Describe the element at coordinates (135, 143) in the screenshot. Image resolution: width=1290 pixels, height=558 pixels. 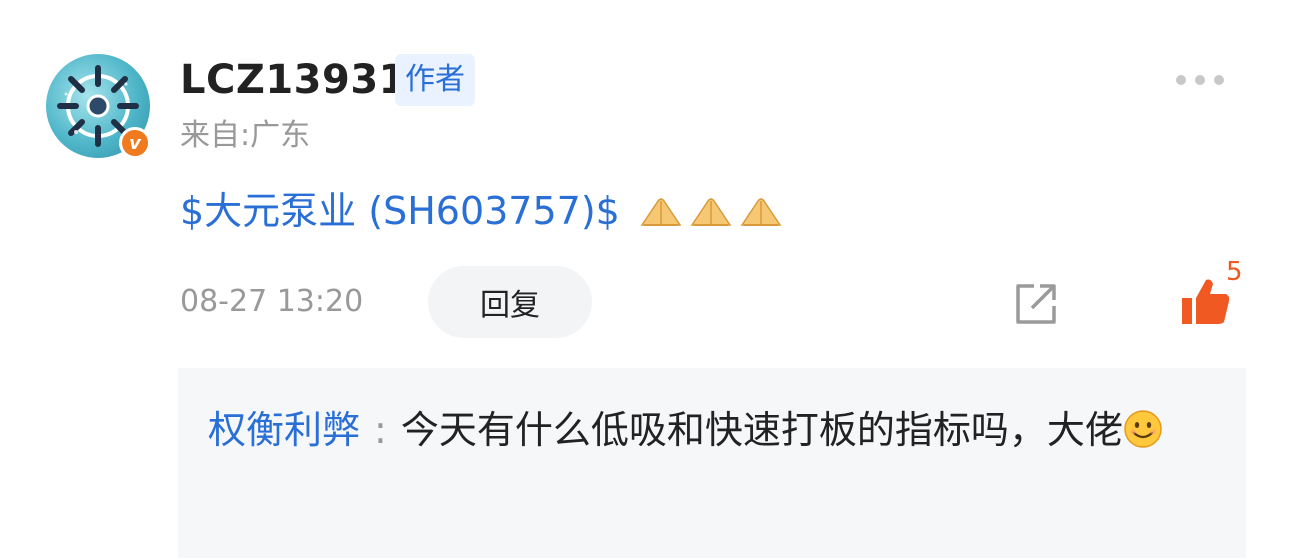
I see `verified-badge-icon: v` at that location.